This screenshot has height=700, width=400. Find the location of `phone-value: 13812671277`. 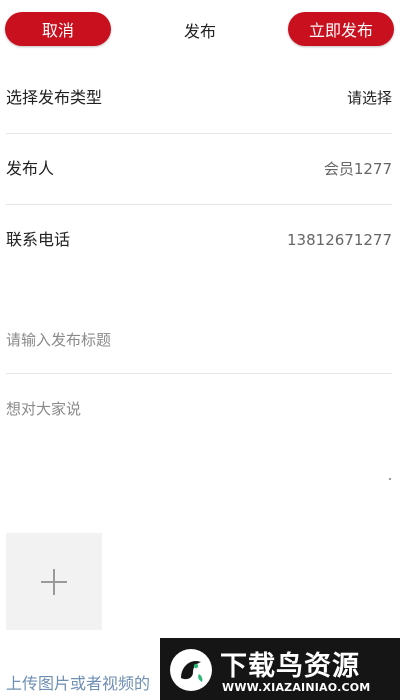

phone-value: 13812671277 is located at coordinates (339, 240).